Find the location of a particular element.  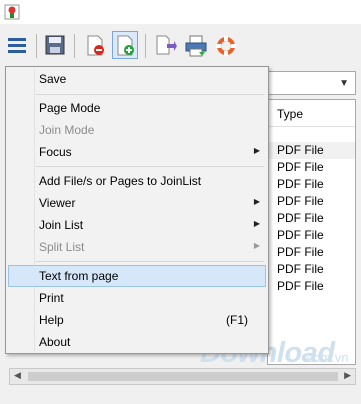

help-button is located at coordinates (225, 45).